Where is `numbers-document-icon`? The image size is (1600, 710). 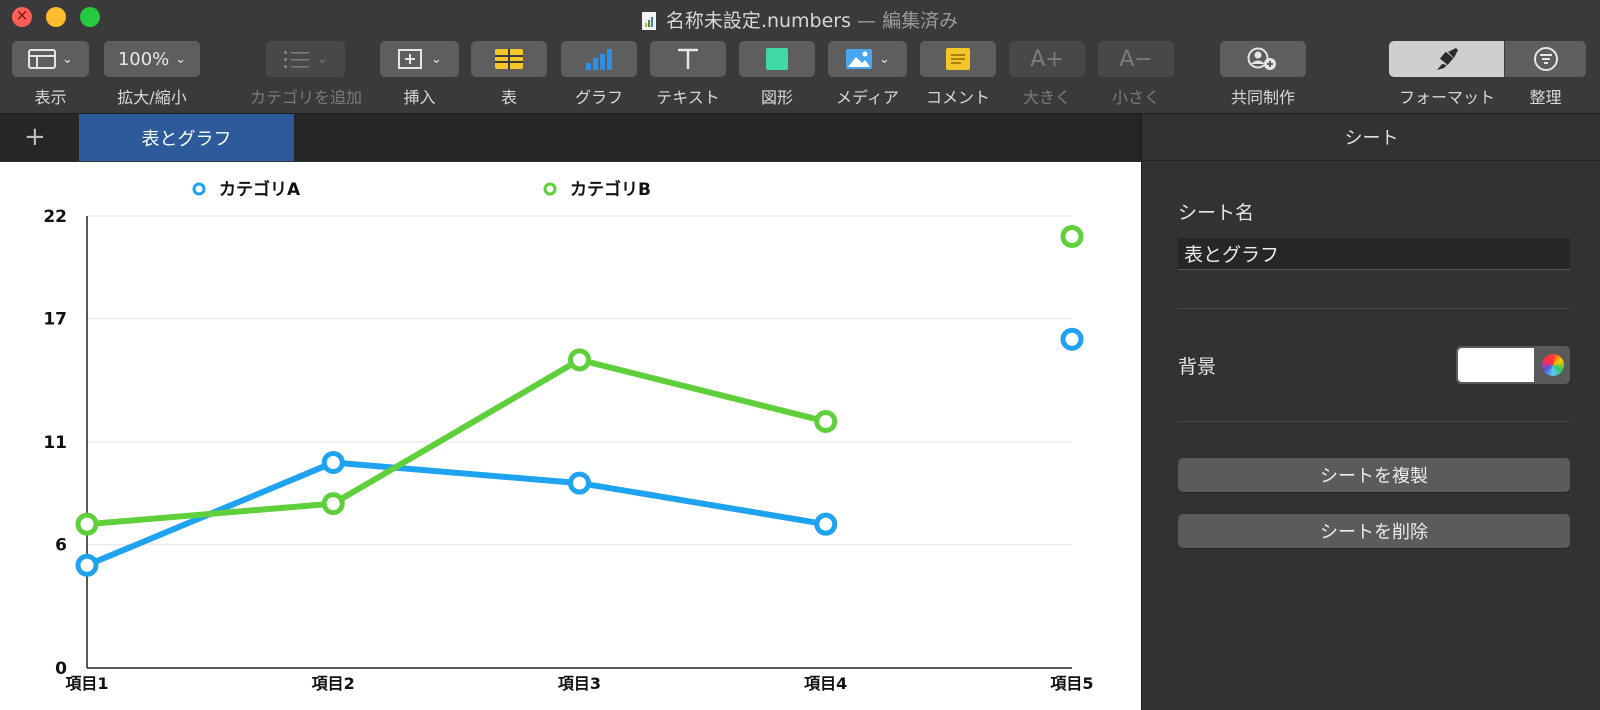 numbers-document-icon is located at coordinates (648, 21).